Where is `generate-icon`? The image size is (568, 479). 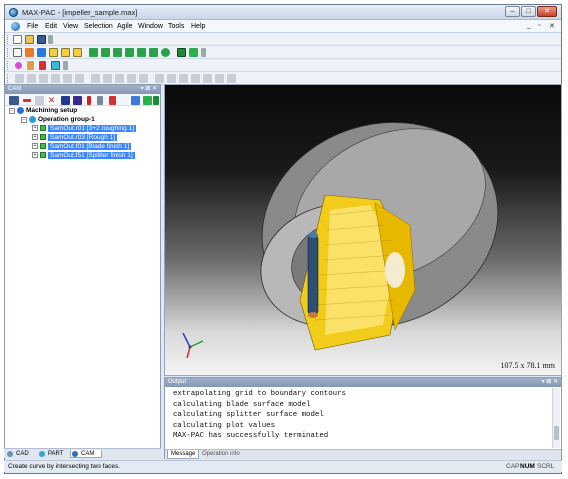 generate-icon is located at coordinates (156, 100).